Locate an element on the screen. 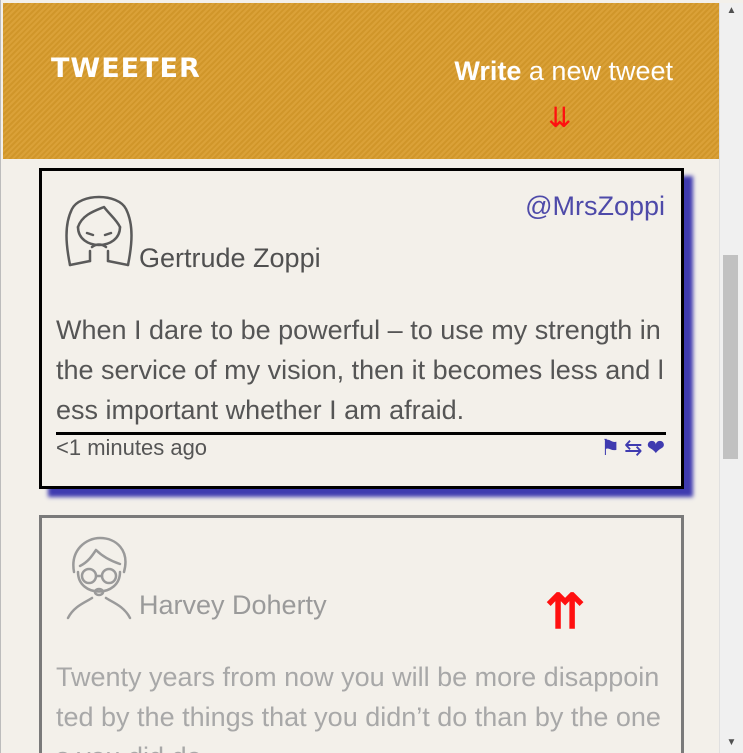  tweet-author-handle: @MrsZoppi is located at coordinates (595, 206).